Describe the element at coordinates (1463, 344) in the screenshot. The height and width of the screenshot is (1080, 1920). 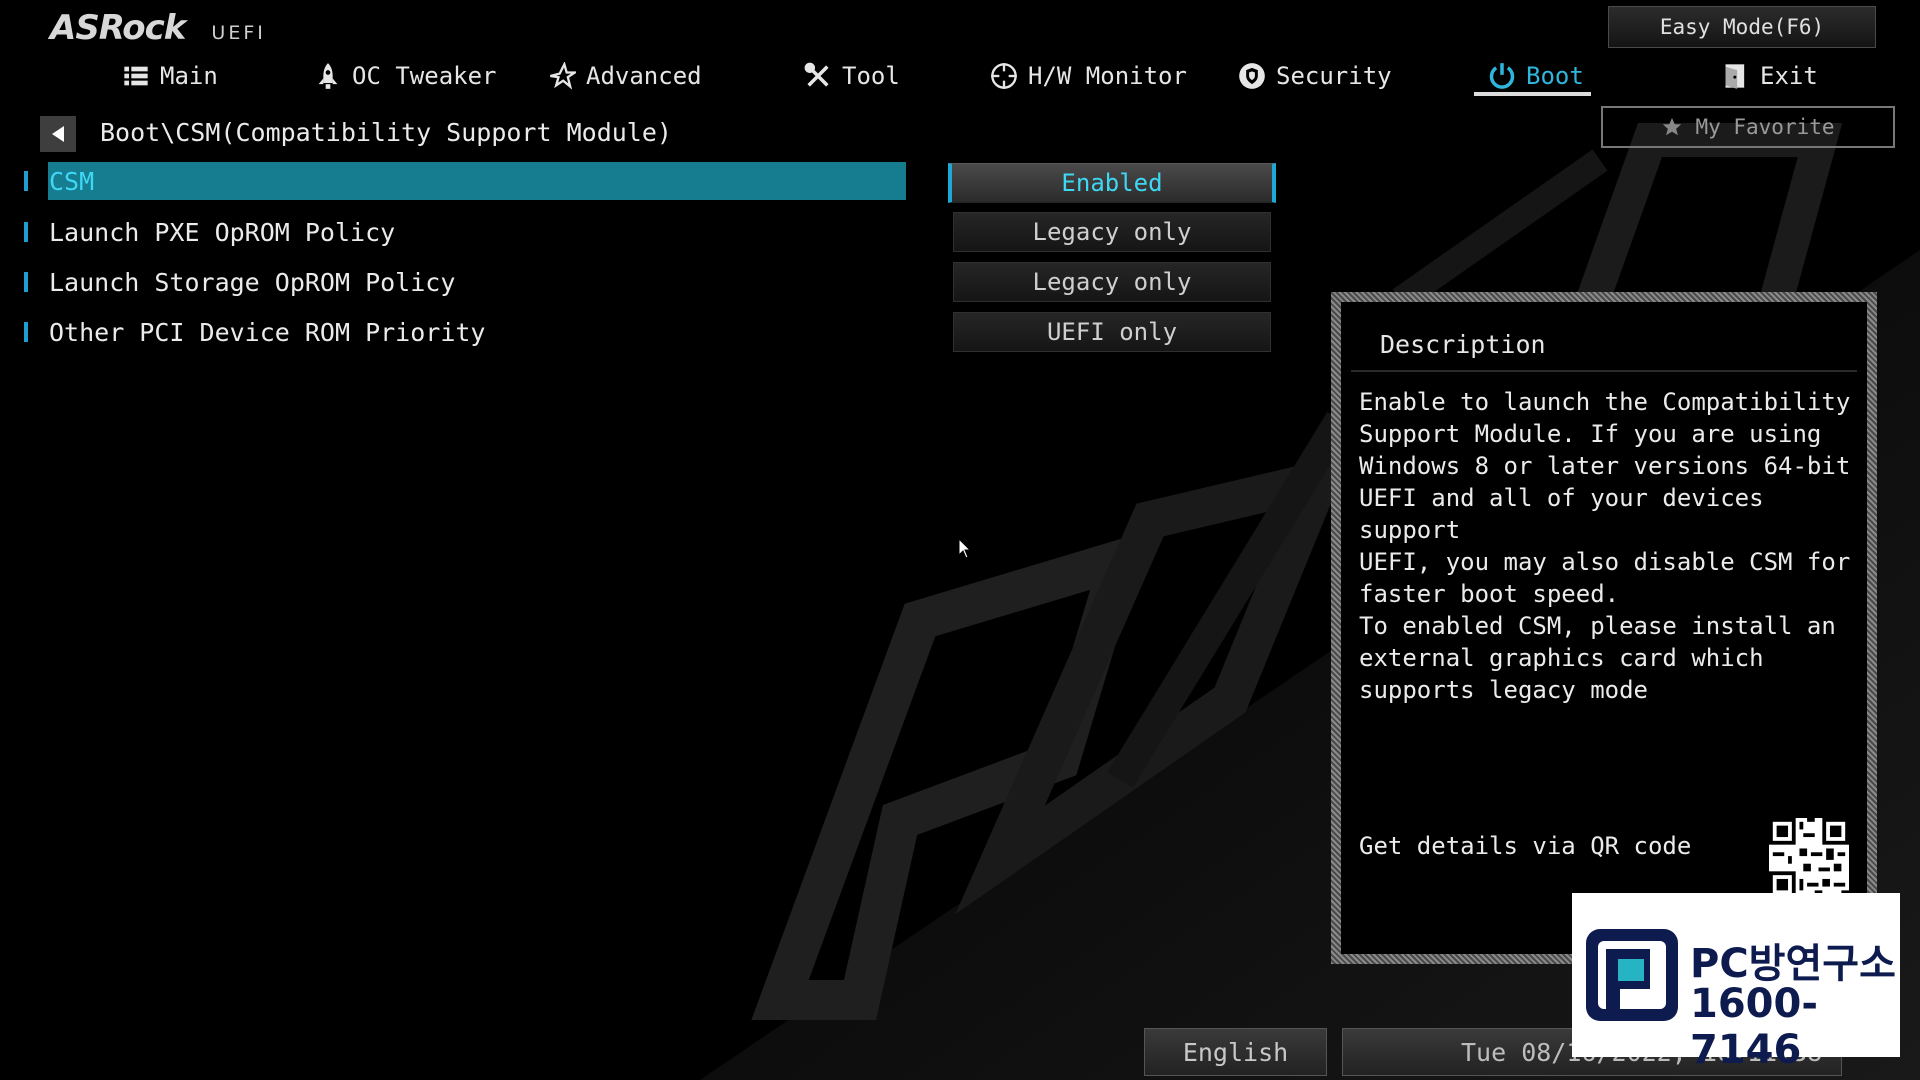
I see `description-title: Description` at that location.